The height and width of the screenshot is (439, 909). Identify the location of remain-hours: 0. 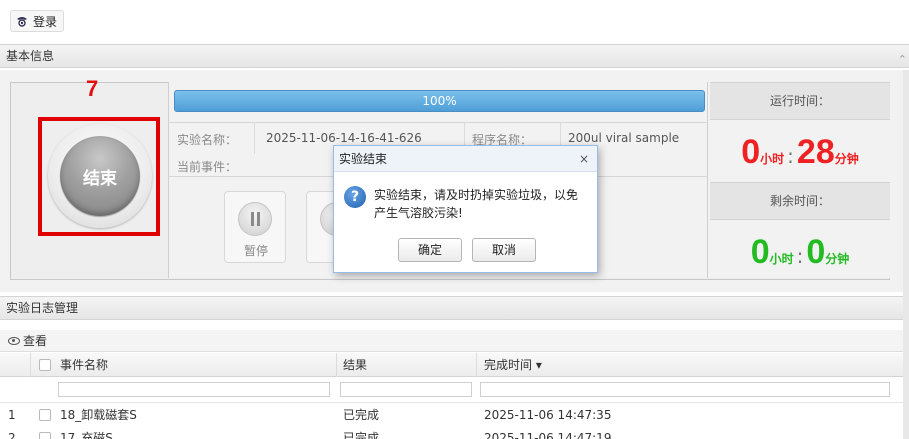
(760, 252).